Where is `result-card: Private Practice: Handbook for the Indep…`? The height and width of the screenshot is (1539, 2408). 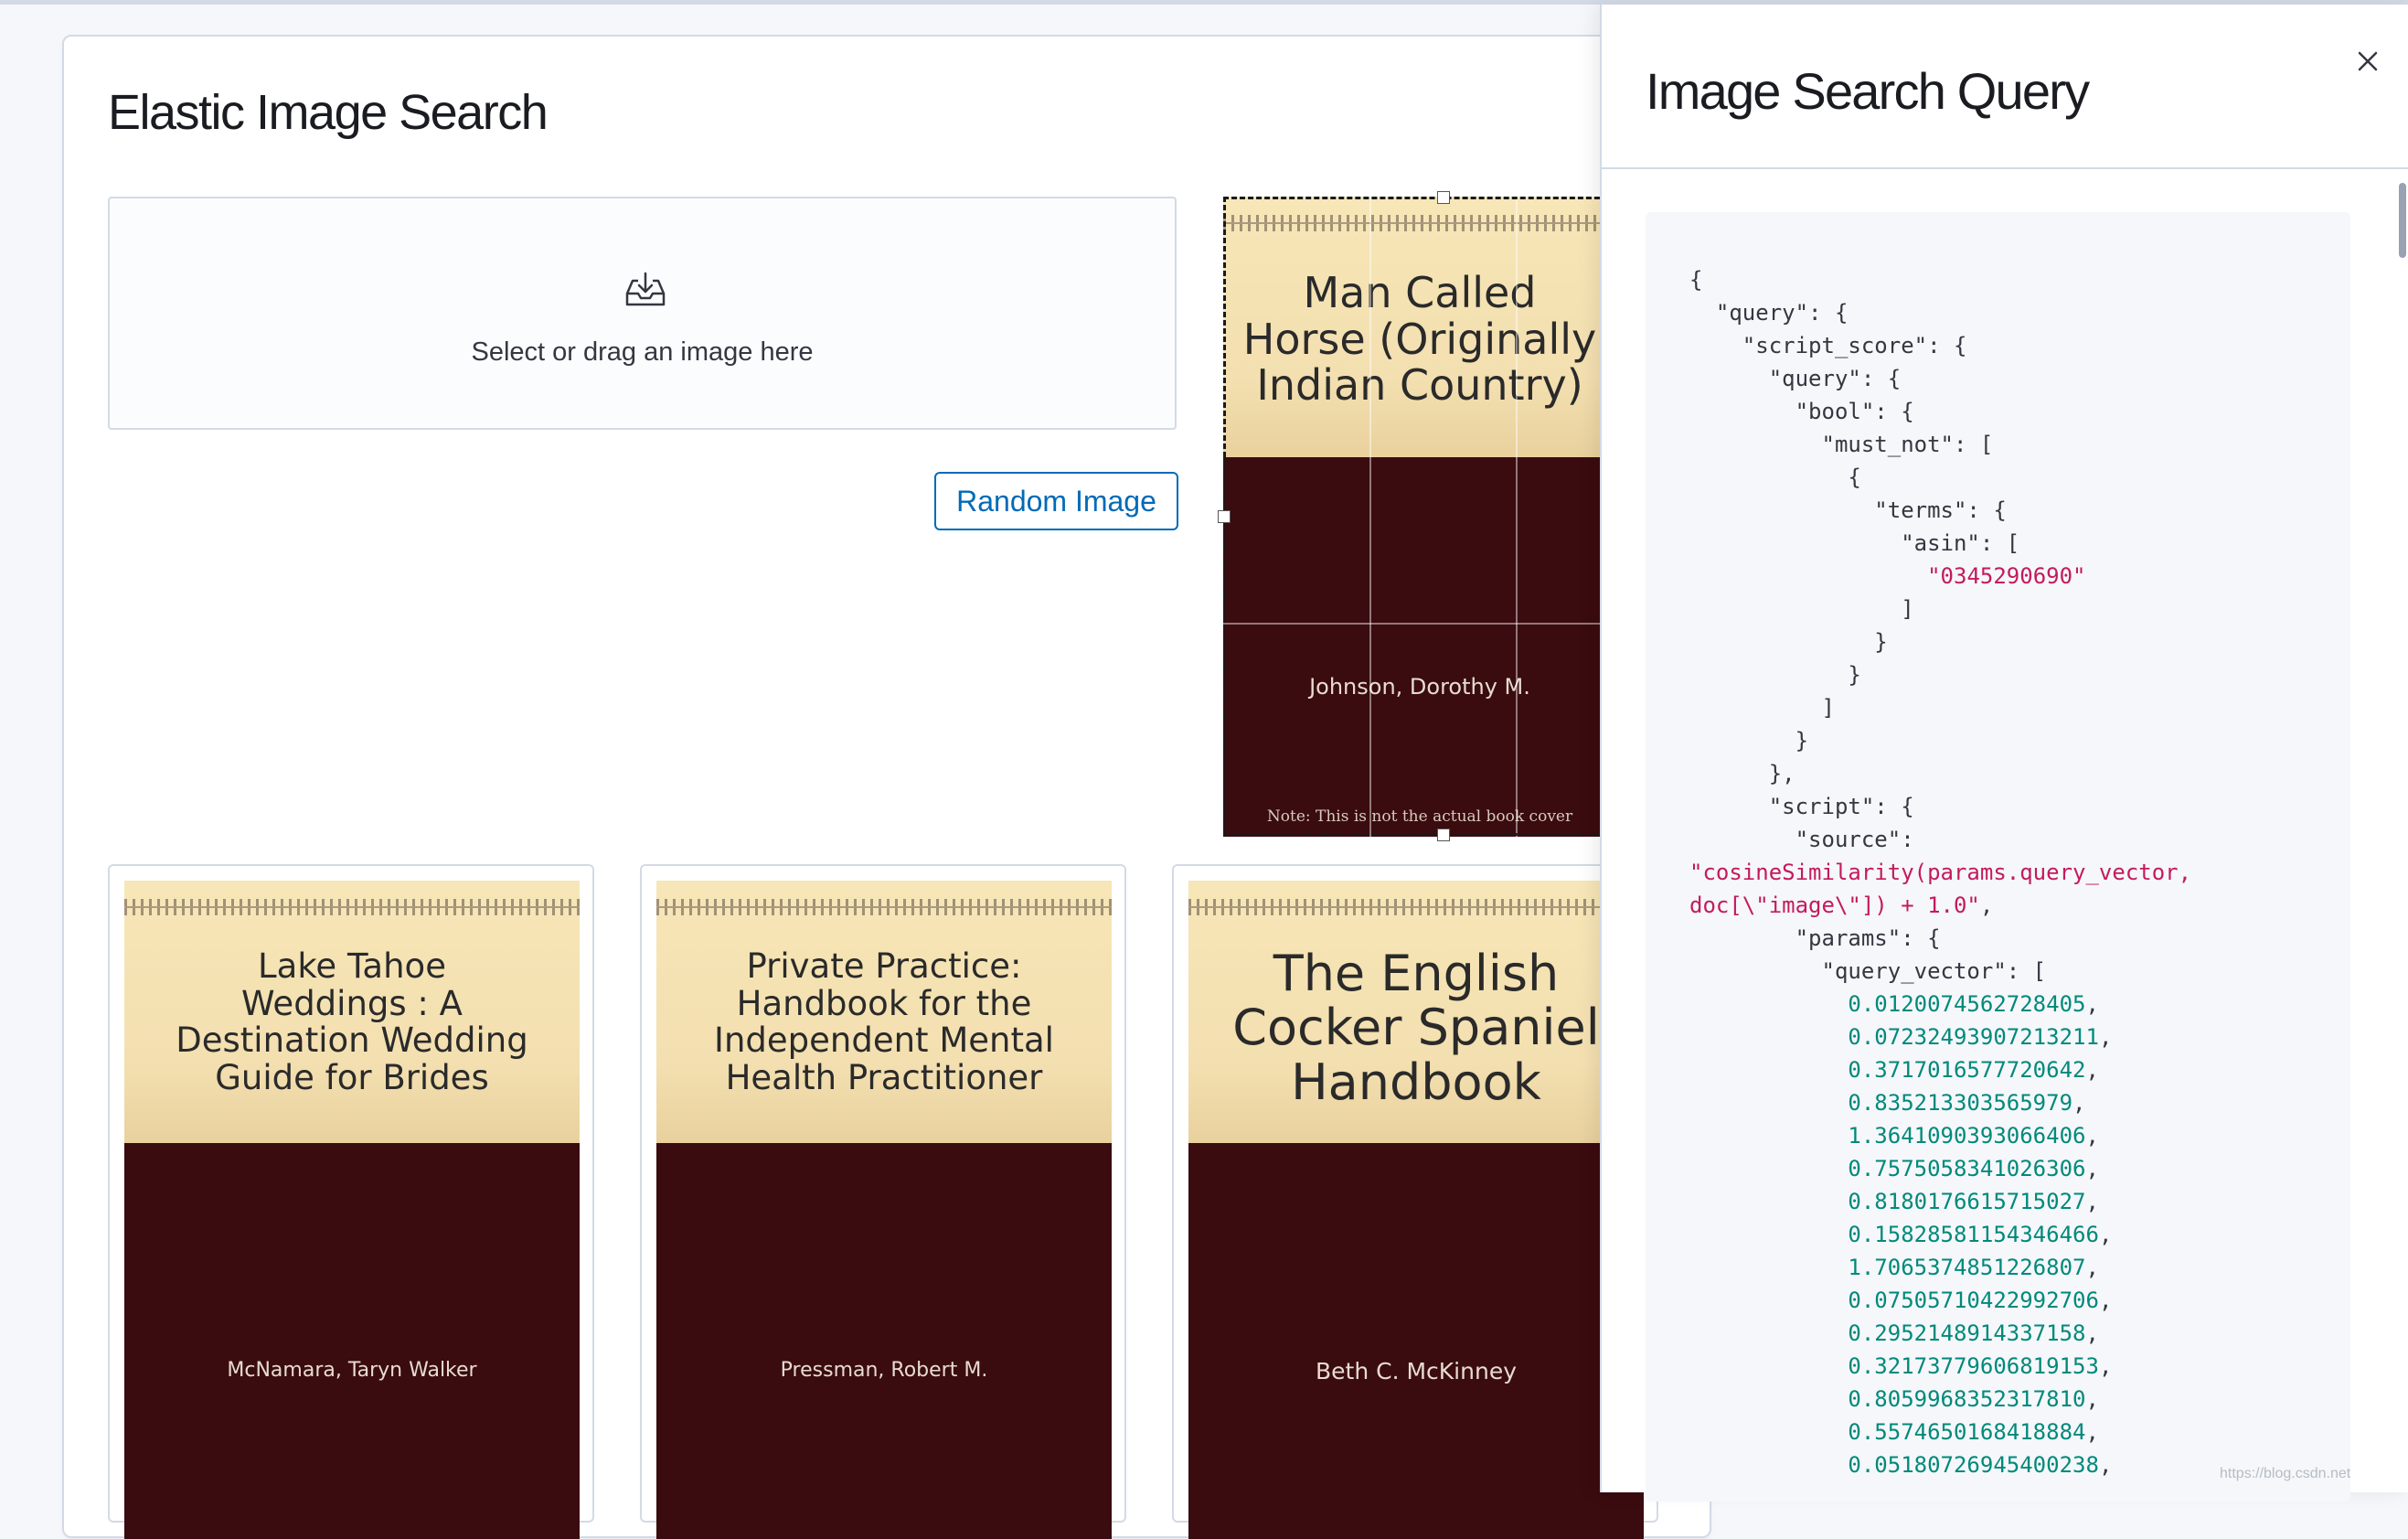
result-card: Private Practice: Handbook for the Indep… is located at coordinates (883, 1201).